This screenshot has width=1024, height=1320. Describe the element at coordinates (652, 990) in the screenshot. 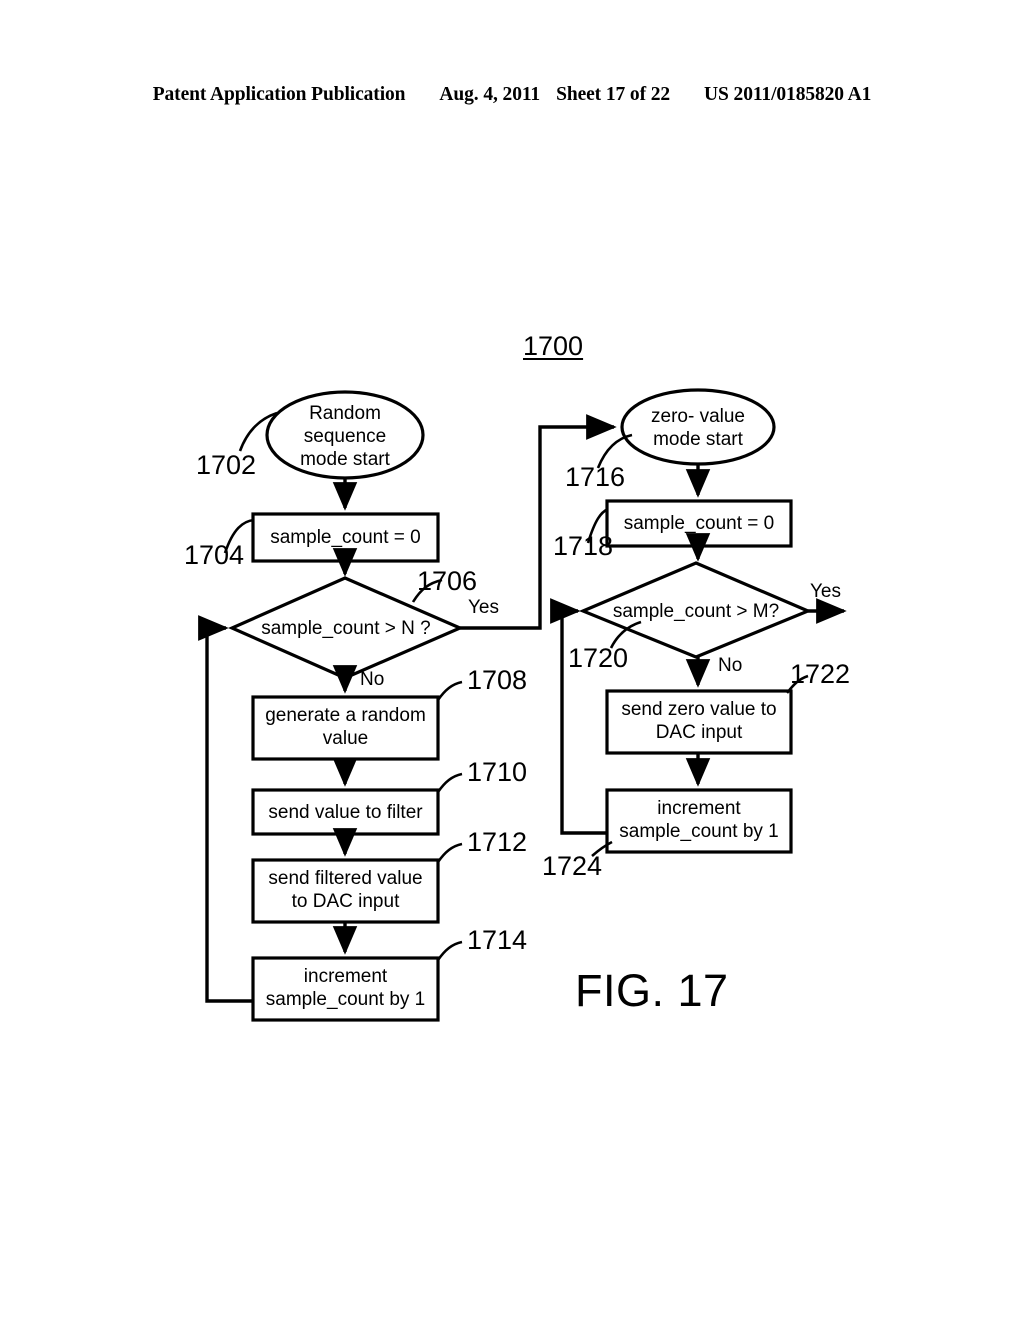

I see `figure-caption: FIG. 17` at that location.